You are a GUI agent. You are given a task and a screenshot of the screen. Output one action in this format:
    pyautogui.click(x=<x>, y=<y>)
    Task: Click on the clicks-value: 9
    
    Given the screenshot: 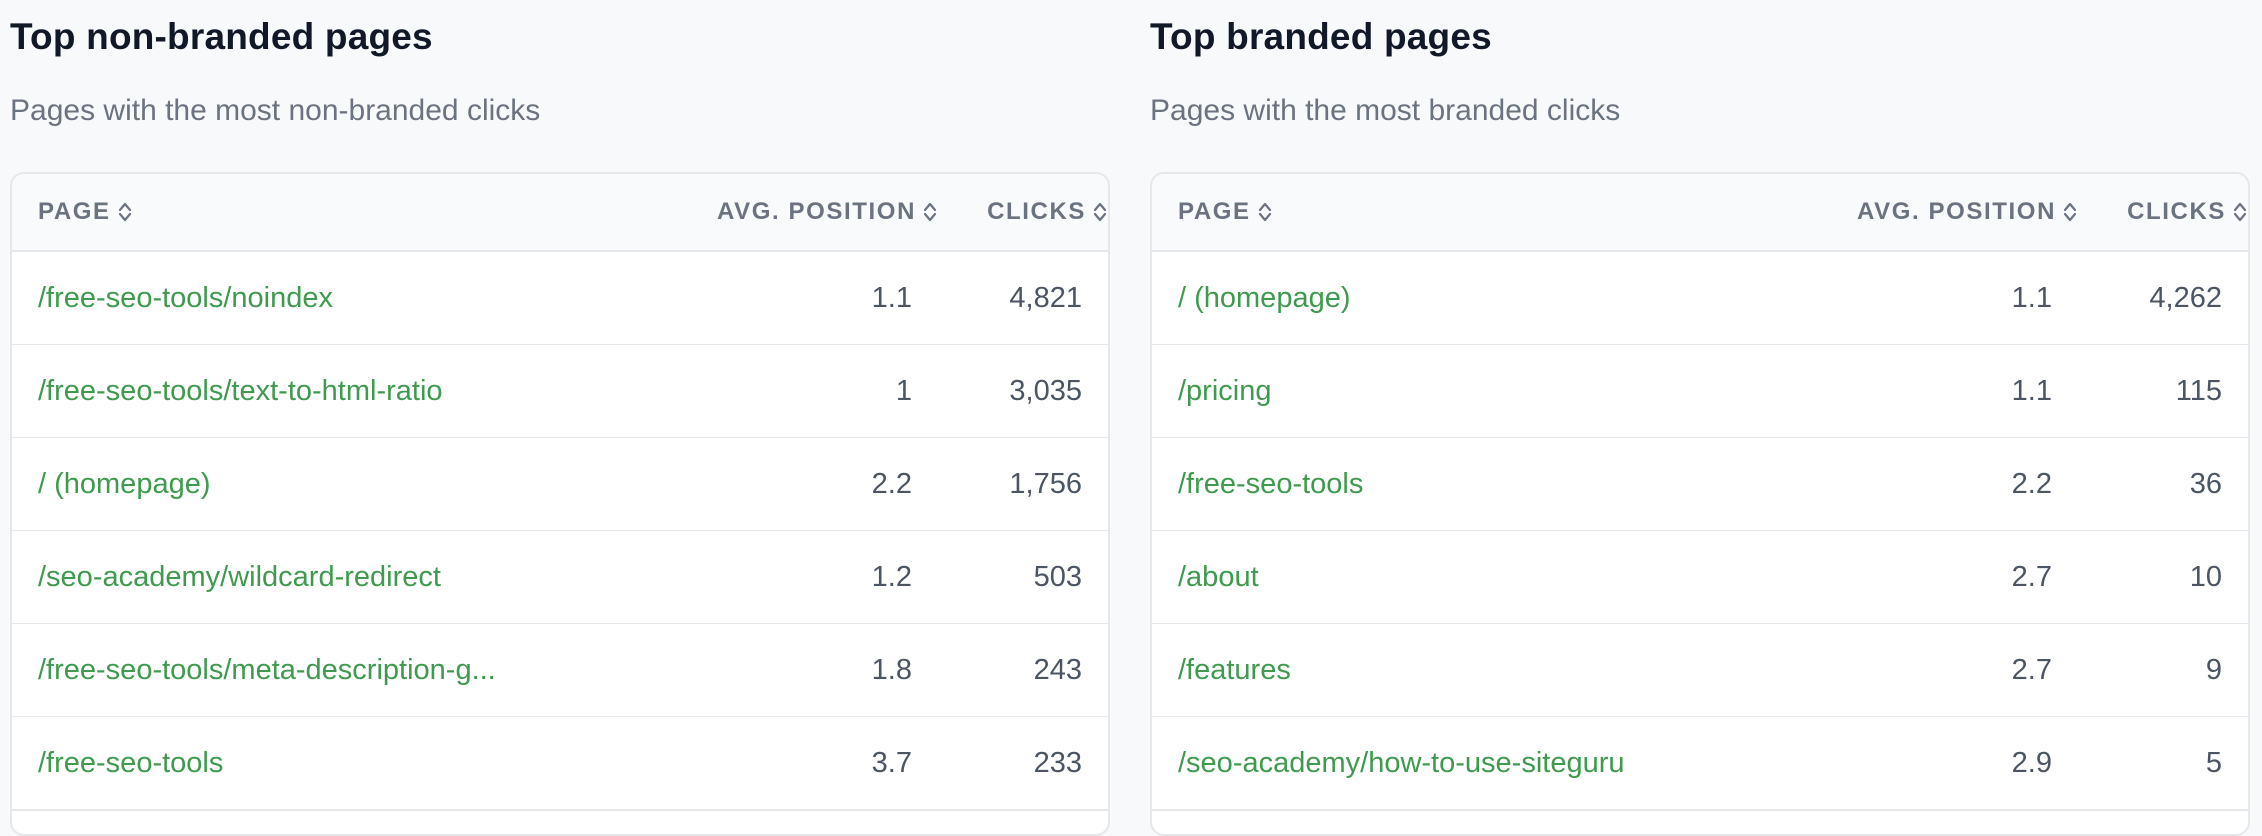 What is the action you would take?
    pyautogui.click(x=2213, y=669)
    